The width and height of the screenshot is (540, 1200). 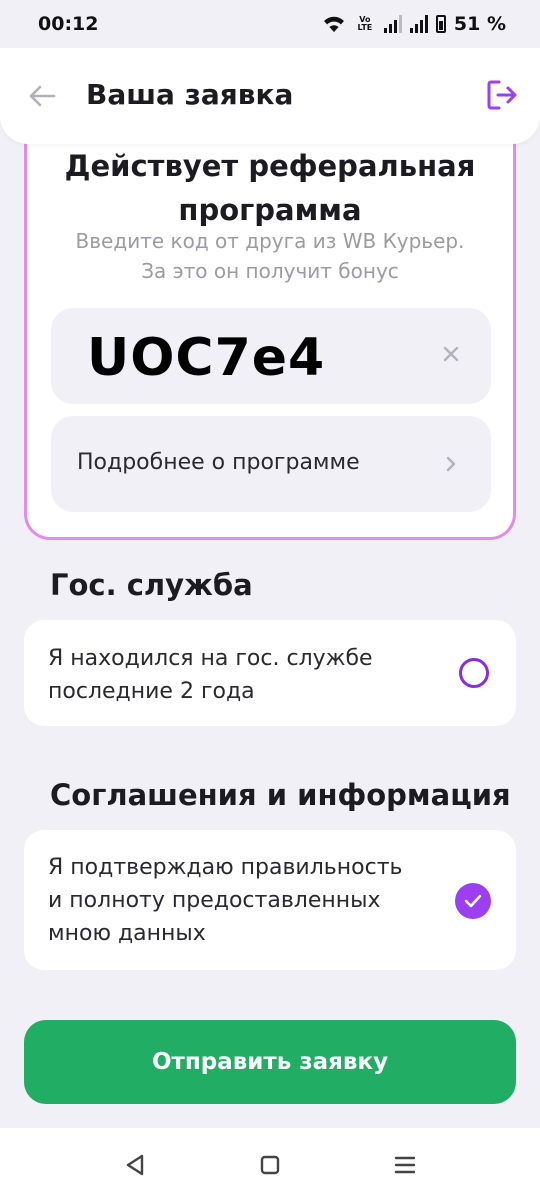 What do you see at coordinates (190, 94) in the screenshot?
I see `page-title: Ваша заявка` at bounding box center [190, 94].